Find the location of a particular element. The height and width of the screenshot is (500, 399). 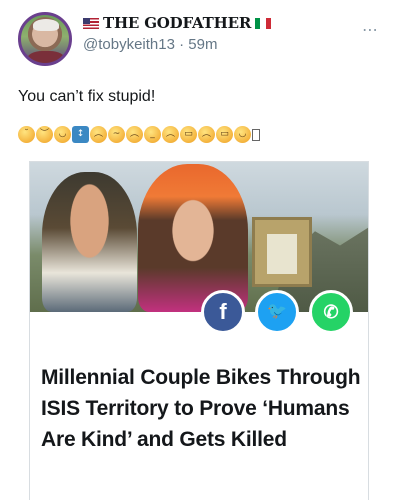

worried-face-icon: ︵ is located at coordinates (134, 134).